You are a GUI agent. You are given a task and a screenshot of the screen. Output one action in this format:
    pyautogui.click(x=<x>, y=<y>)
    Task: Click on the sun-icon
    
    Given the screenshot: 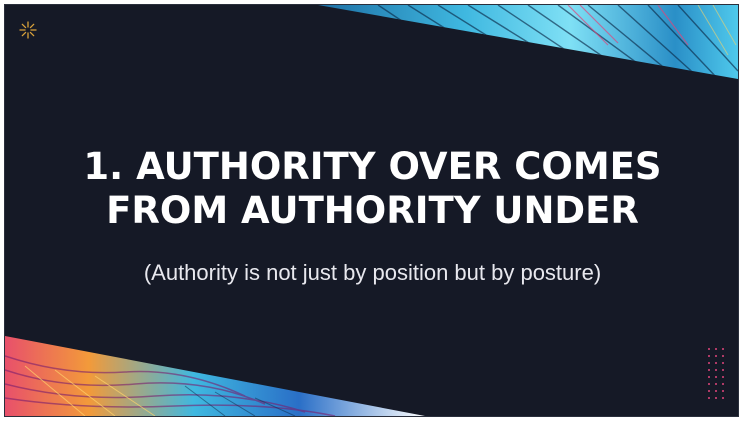 What is the action you would take?
    pyautogui.click(x=28, y=30)
    